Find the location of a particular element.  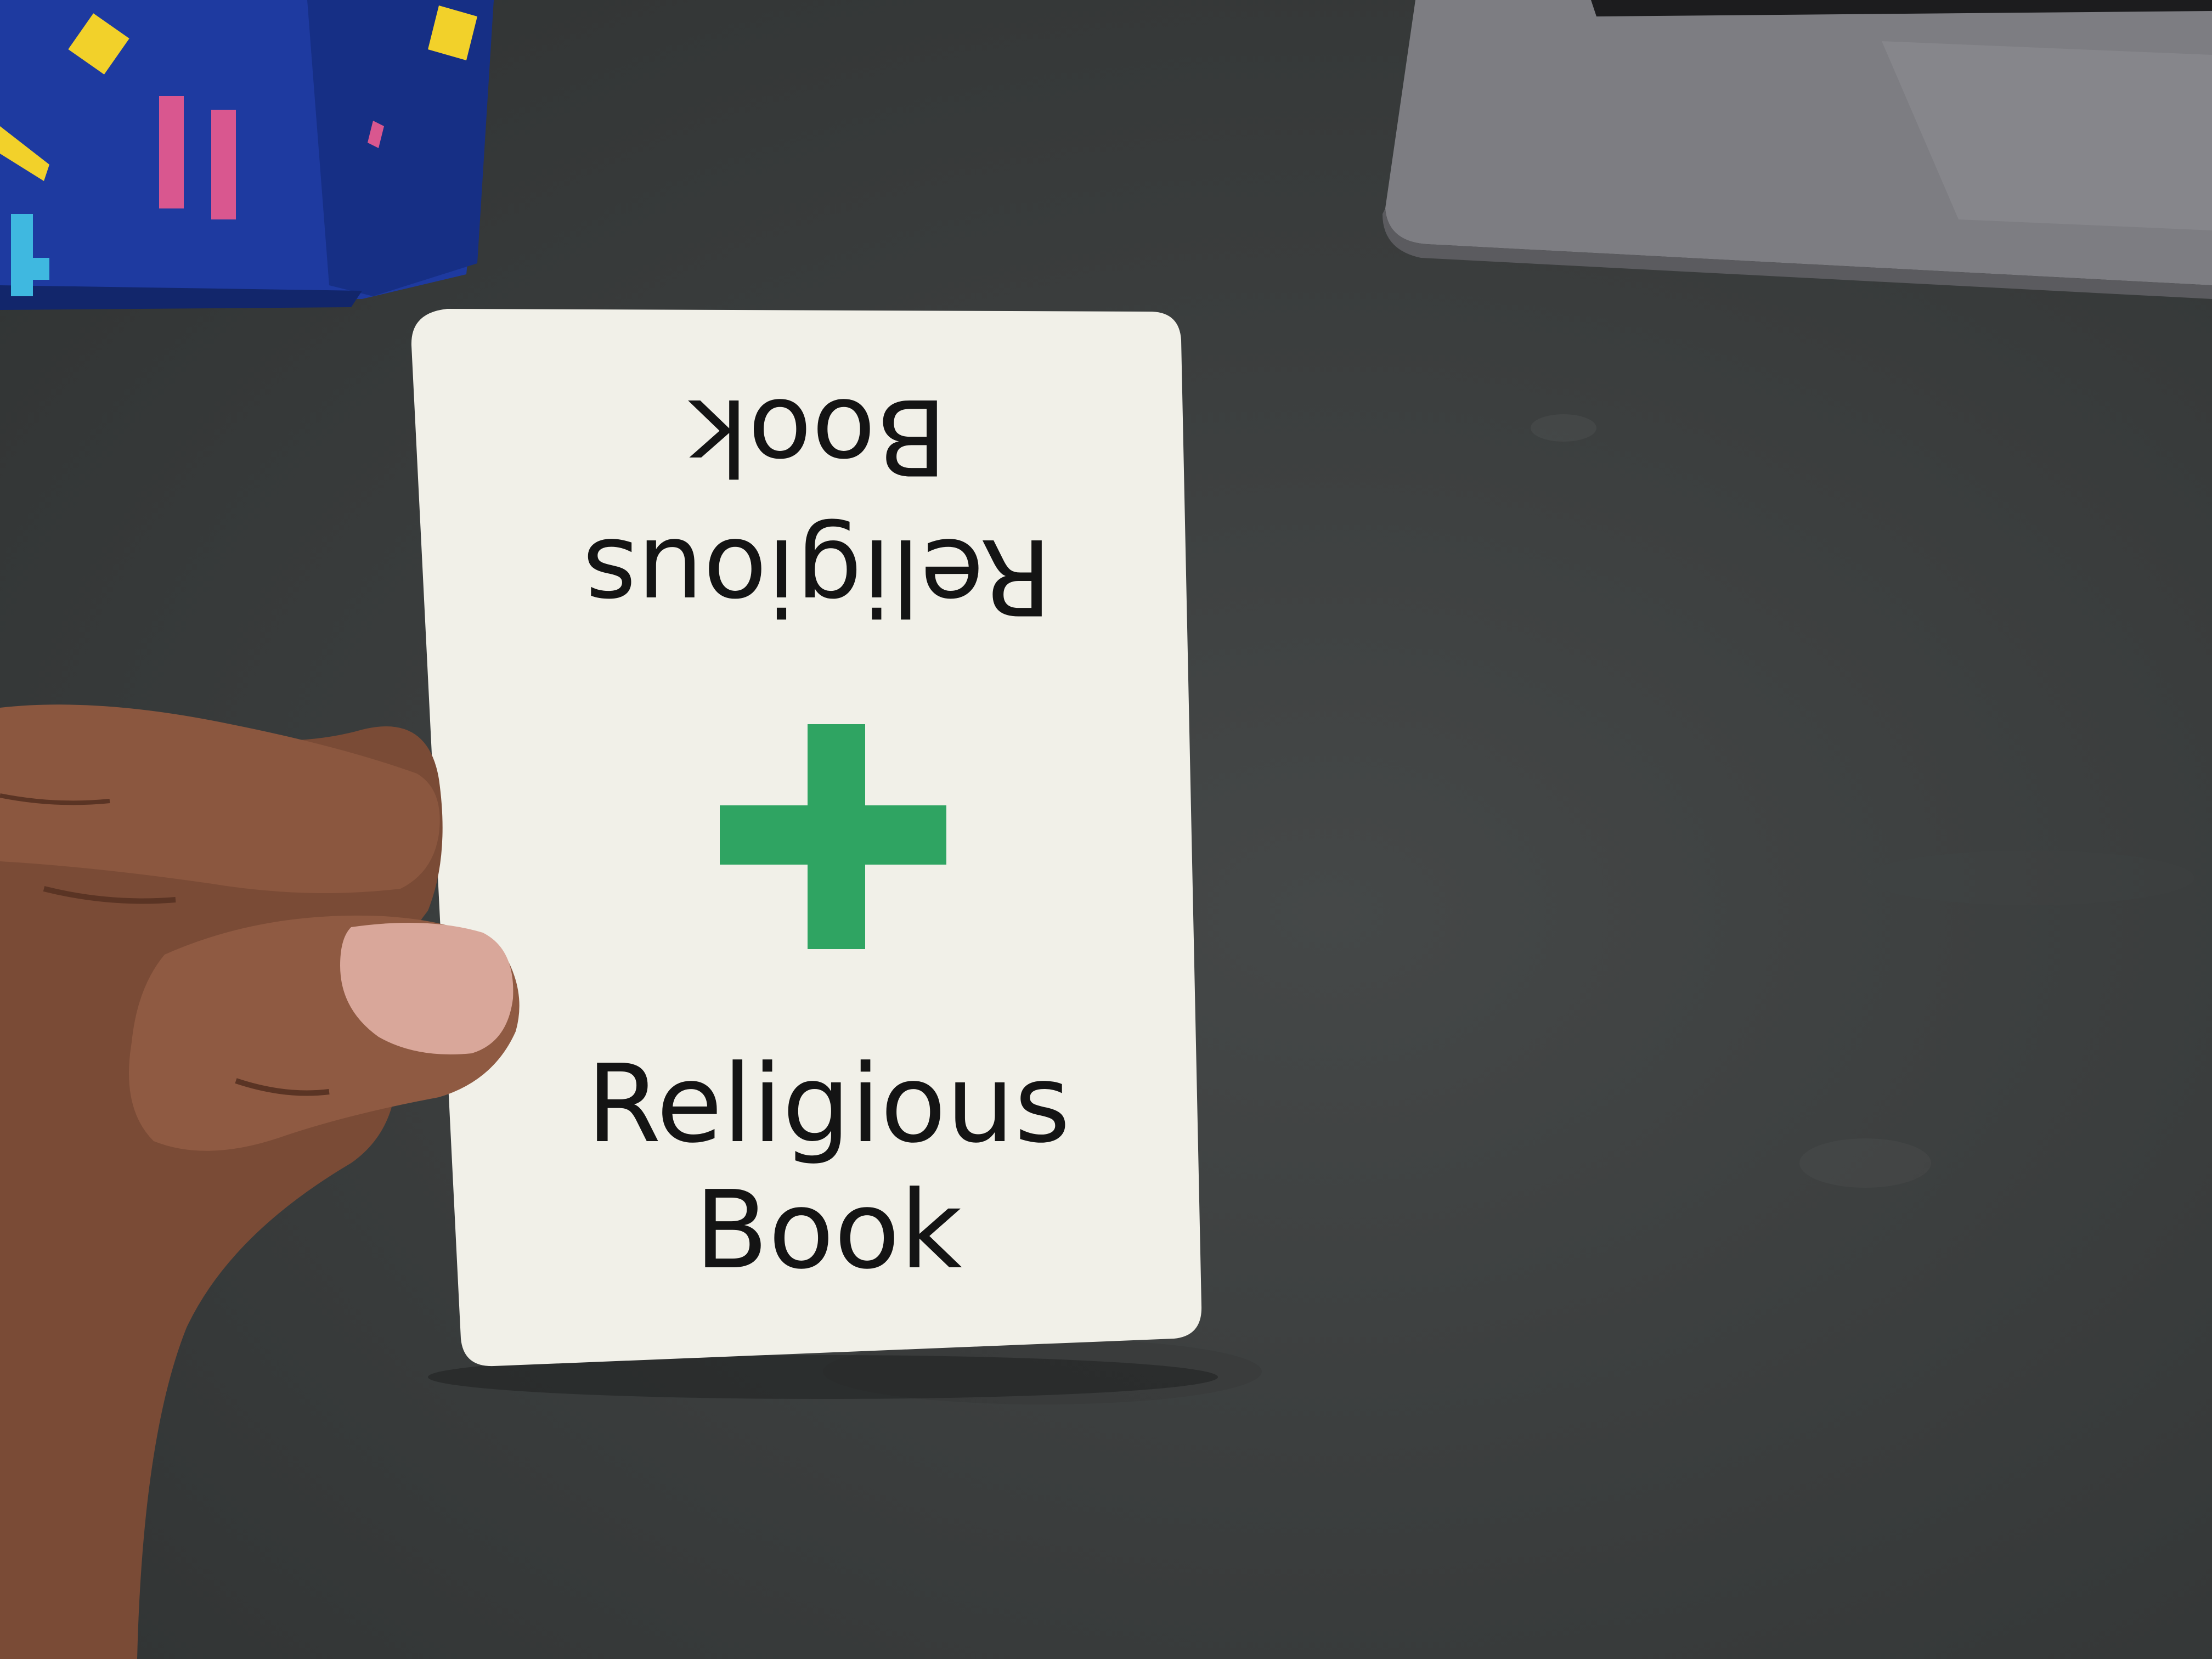

game-box is located at coordinates (247, 155).